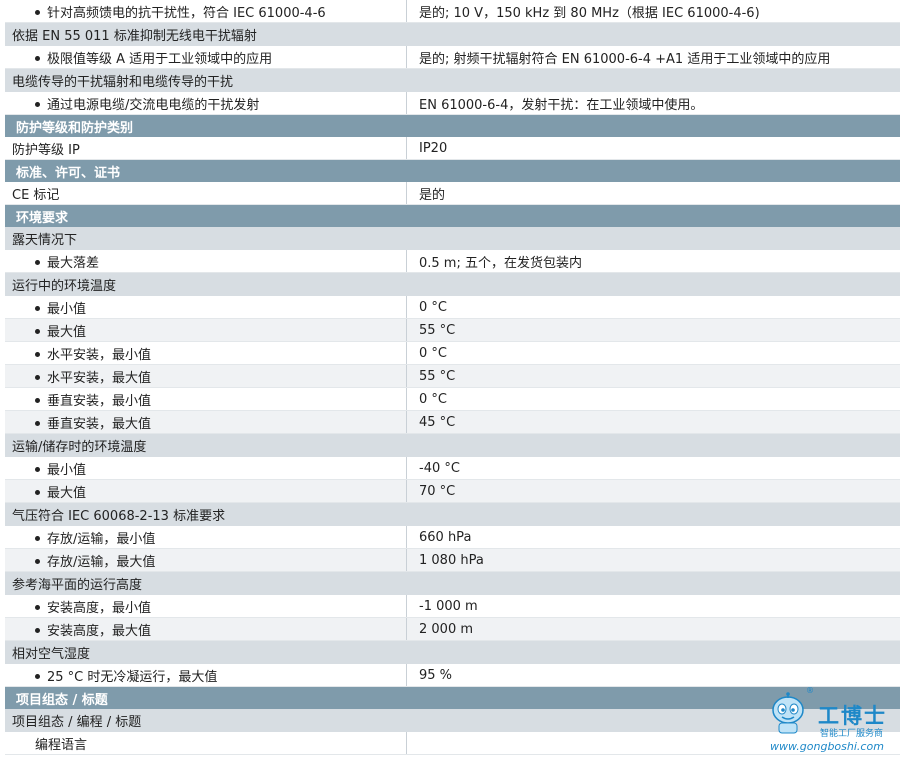 The image size is (900, 765). Describe the element at coordinates (67, 470) in the screenshot. I see `label-text: 最小值` at that location.